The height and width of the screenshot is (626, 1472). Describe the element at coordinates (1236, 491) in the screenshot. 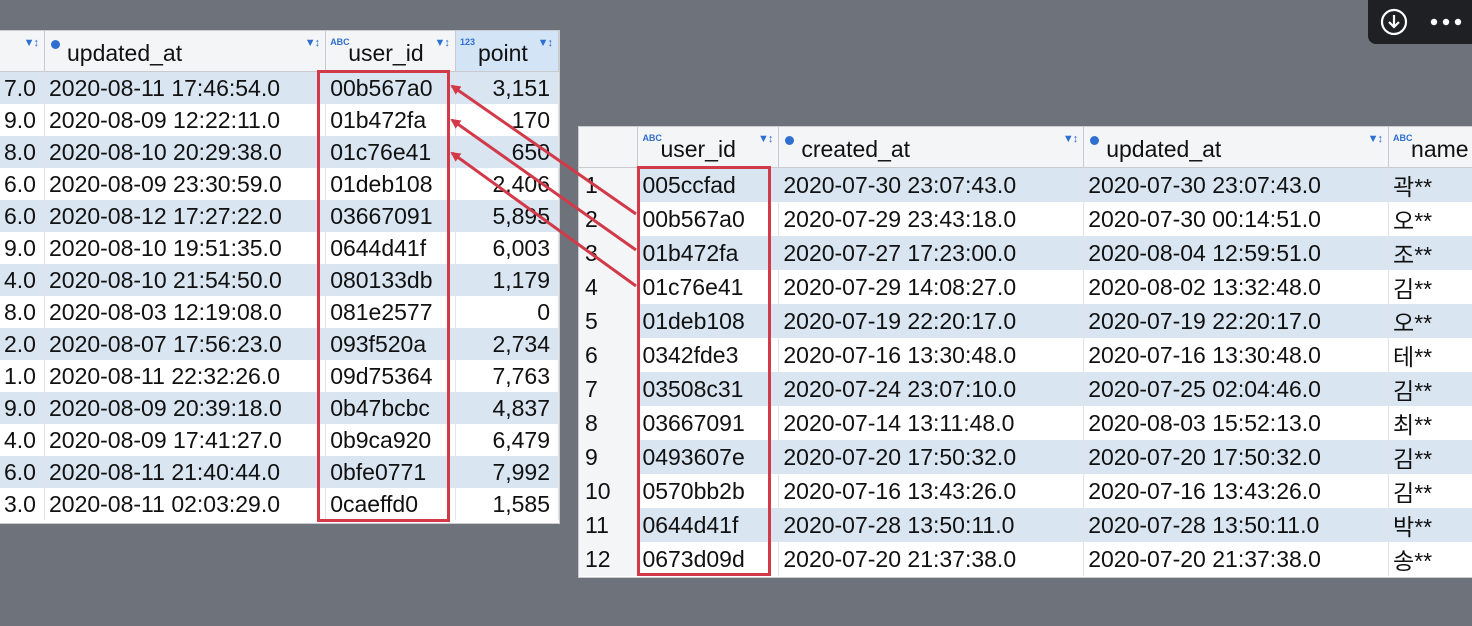

I see `cell-updated-at: 2020-07-16 13:43:26.0` at that location.